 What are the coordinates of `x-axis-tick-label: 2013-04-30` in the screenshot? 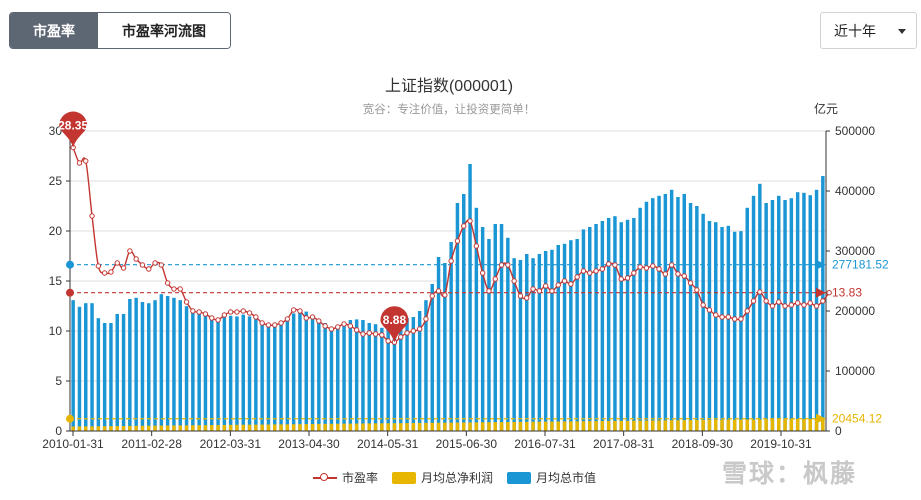 It's located at (309, 444).